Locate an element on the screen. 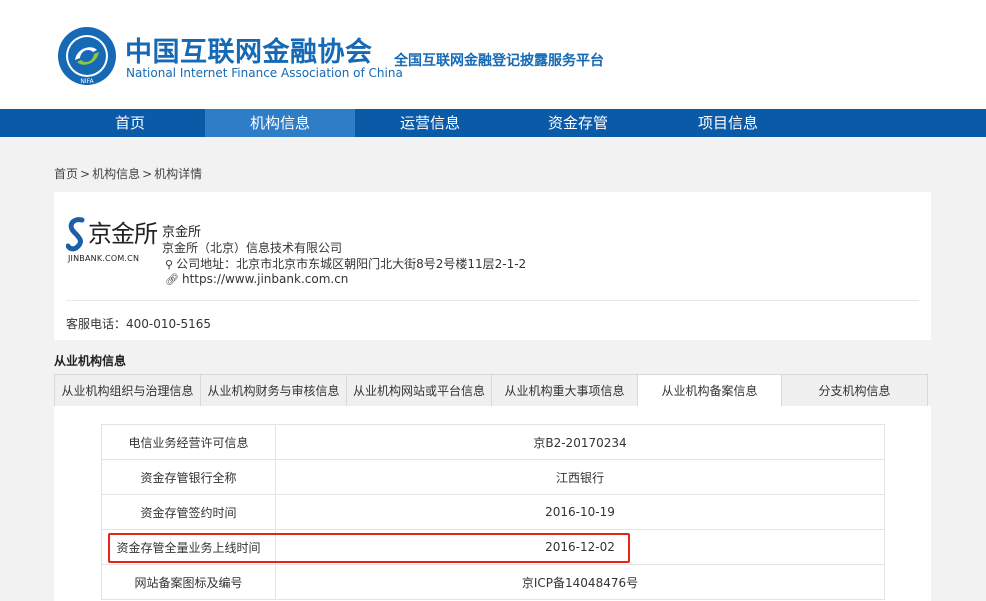 This screenshot has height=601, width=986. tab-website: 从业机构网站或平台信息 is located at coordinates (419, 390).